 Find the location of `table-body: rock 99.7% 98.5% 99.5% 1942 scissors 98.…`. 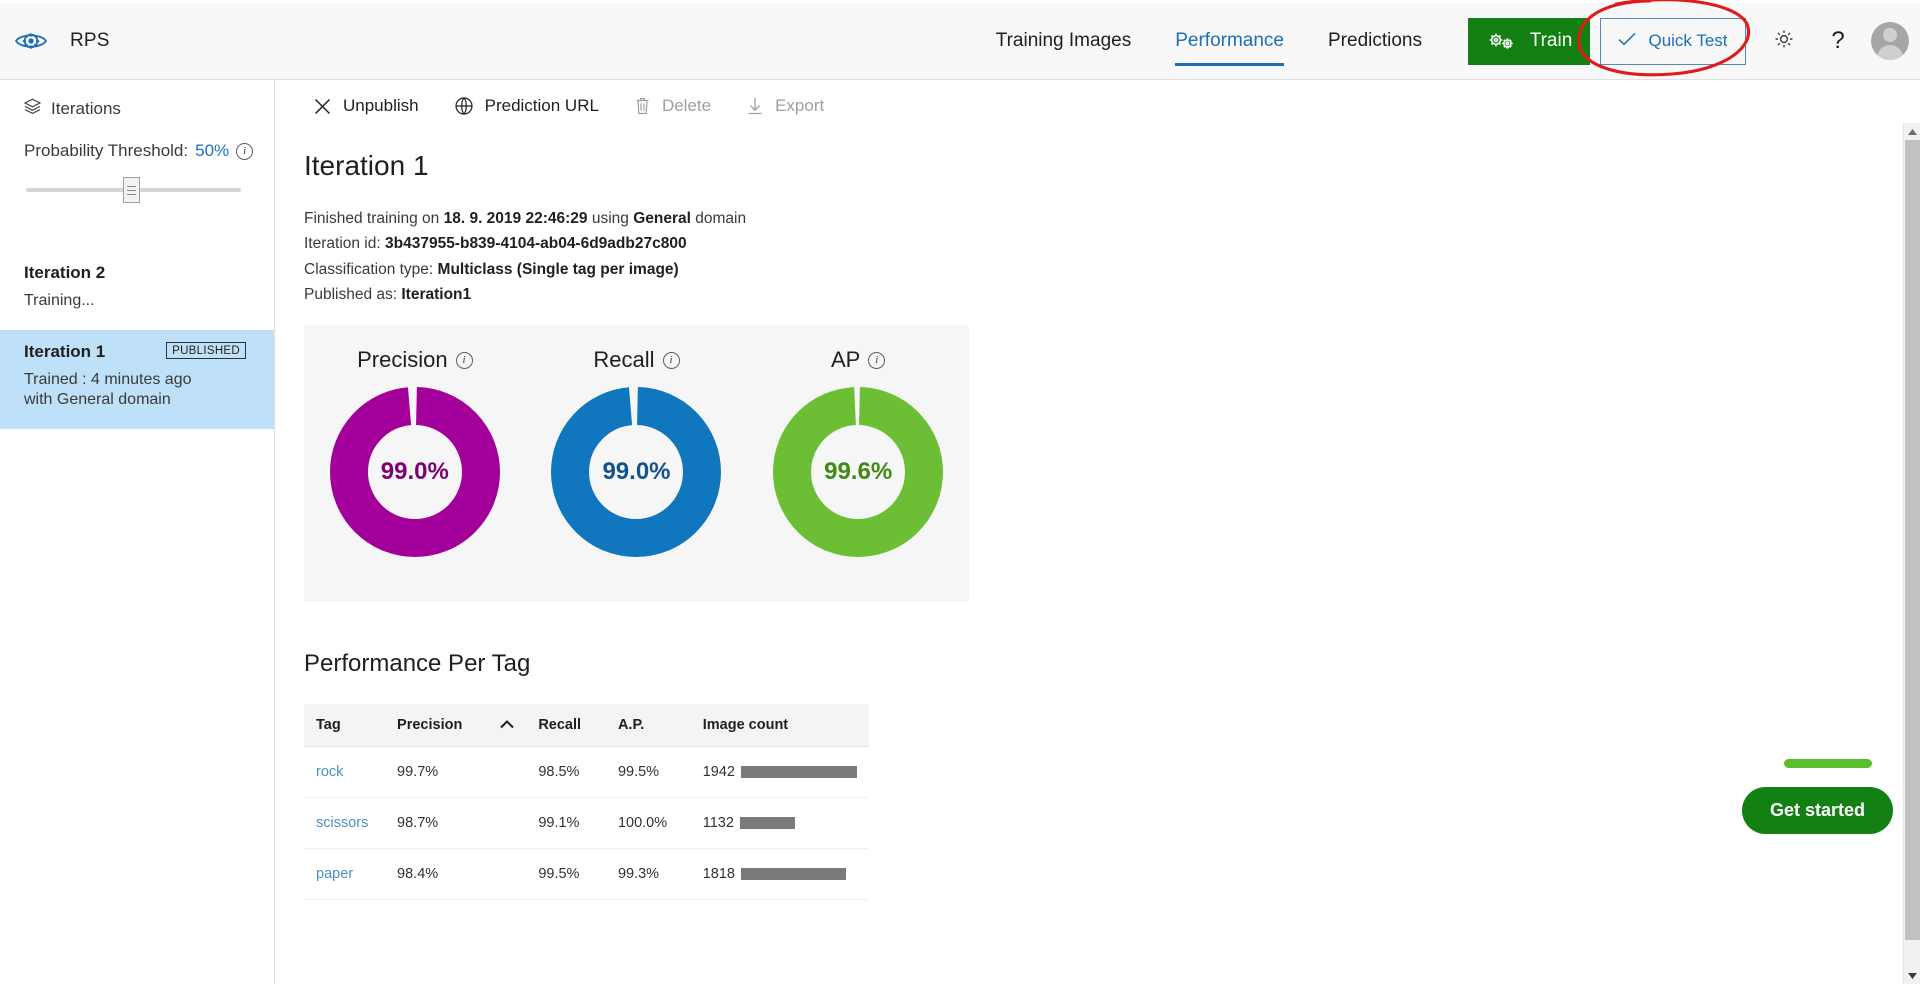

table-body: rock 99.7% 98.5% 99.5% 1942 scissors 98.… is located at coordinates (586, 823).